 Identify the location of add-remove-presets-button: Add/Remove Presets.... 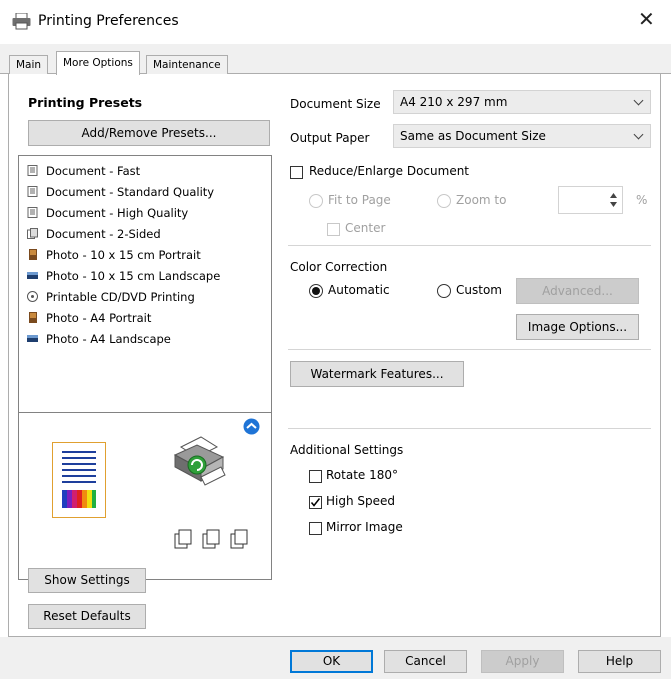
(149, 133).